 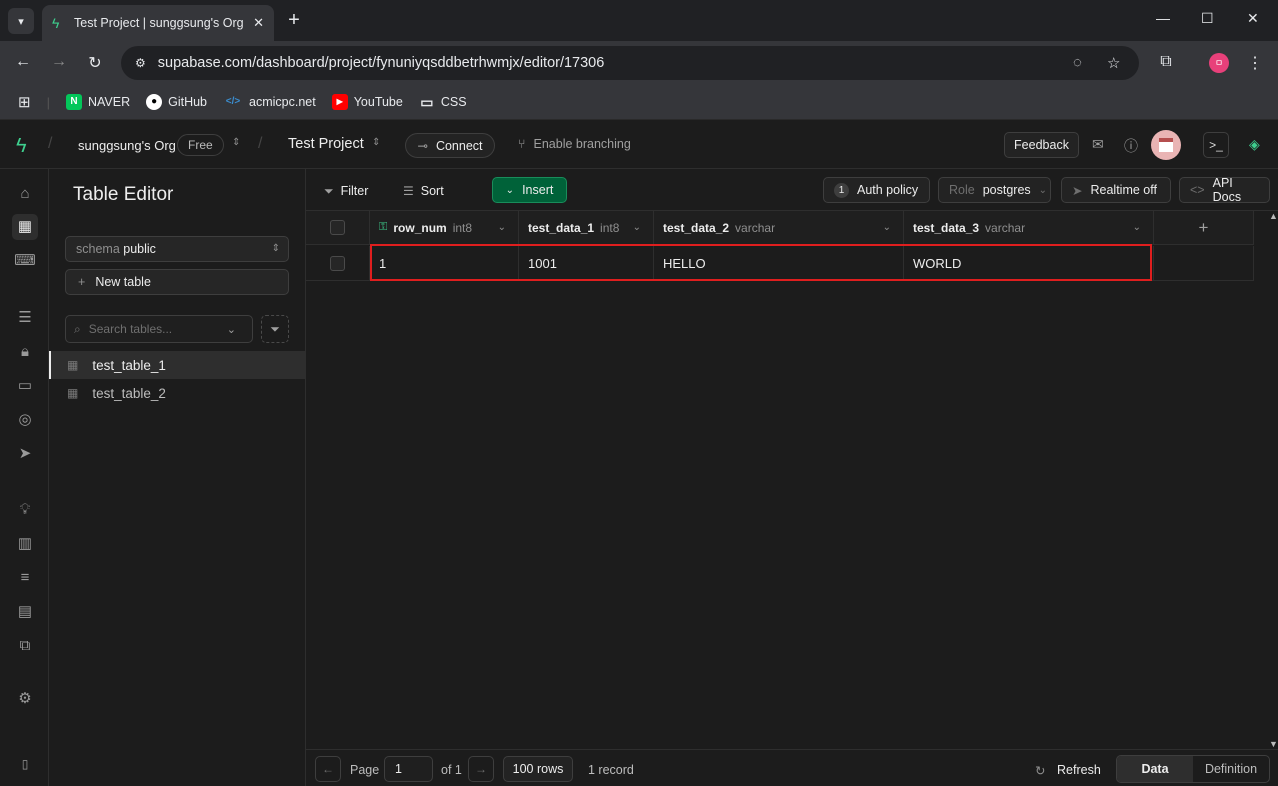 I want to click on folder-icon: ▭, so click(x=427, y=102).